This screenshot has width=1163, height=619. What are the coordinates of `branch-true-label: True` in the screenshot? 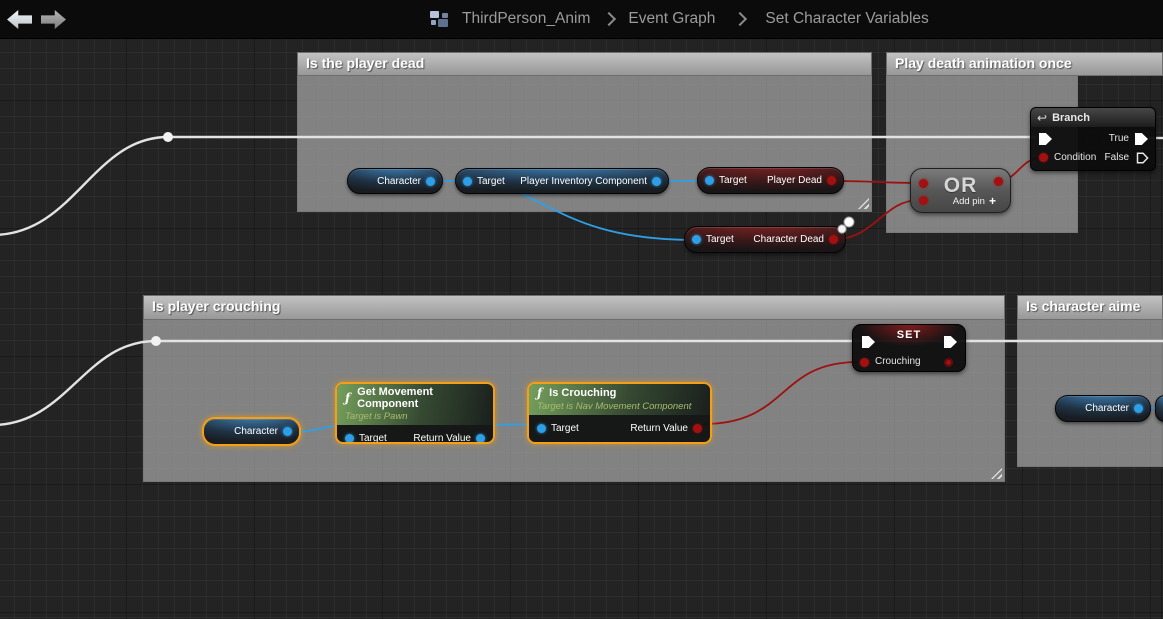 It's located at (1118, 138).